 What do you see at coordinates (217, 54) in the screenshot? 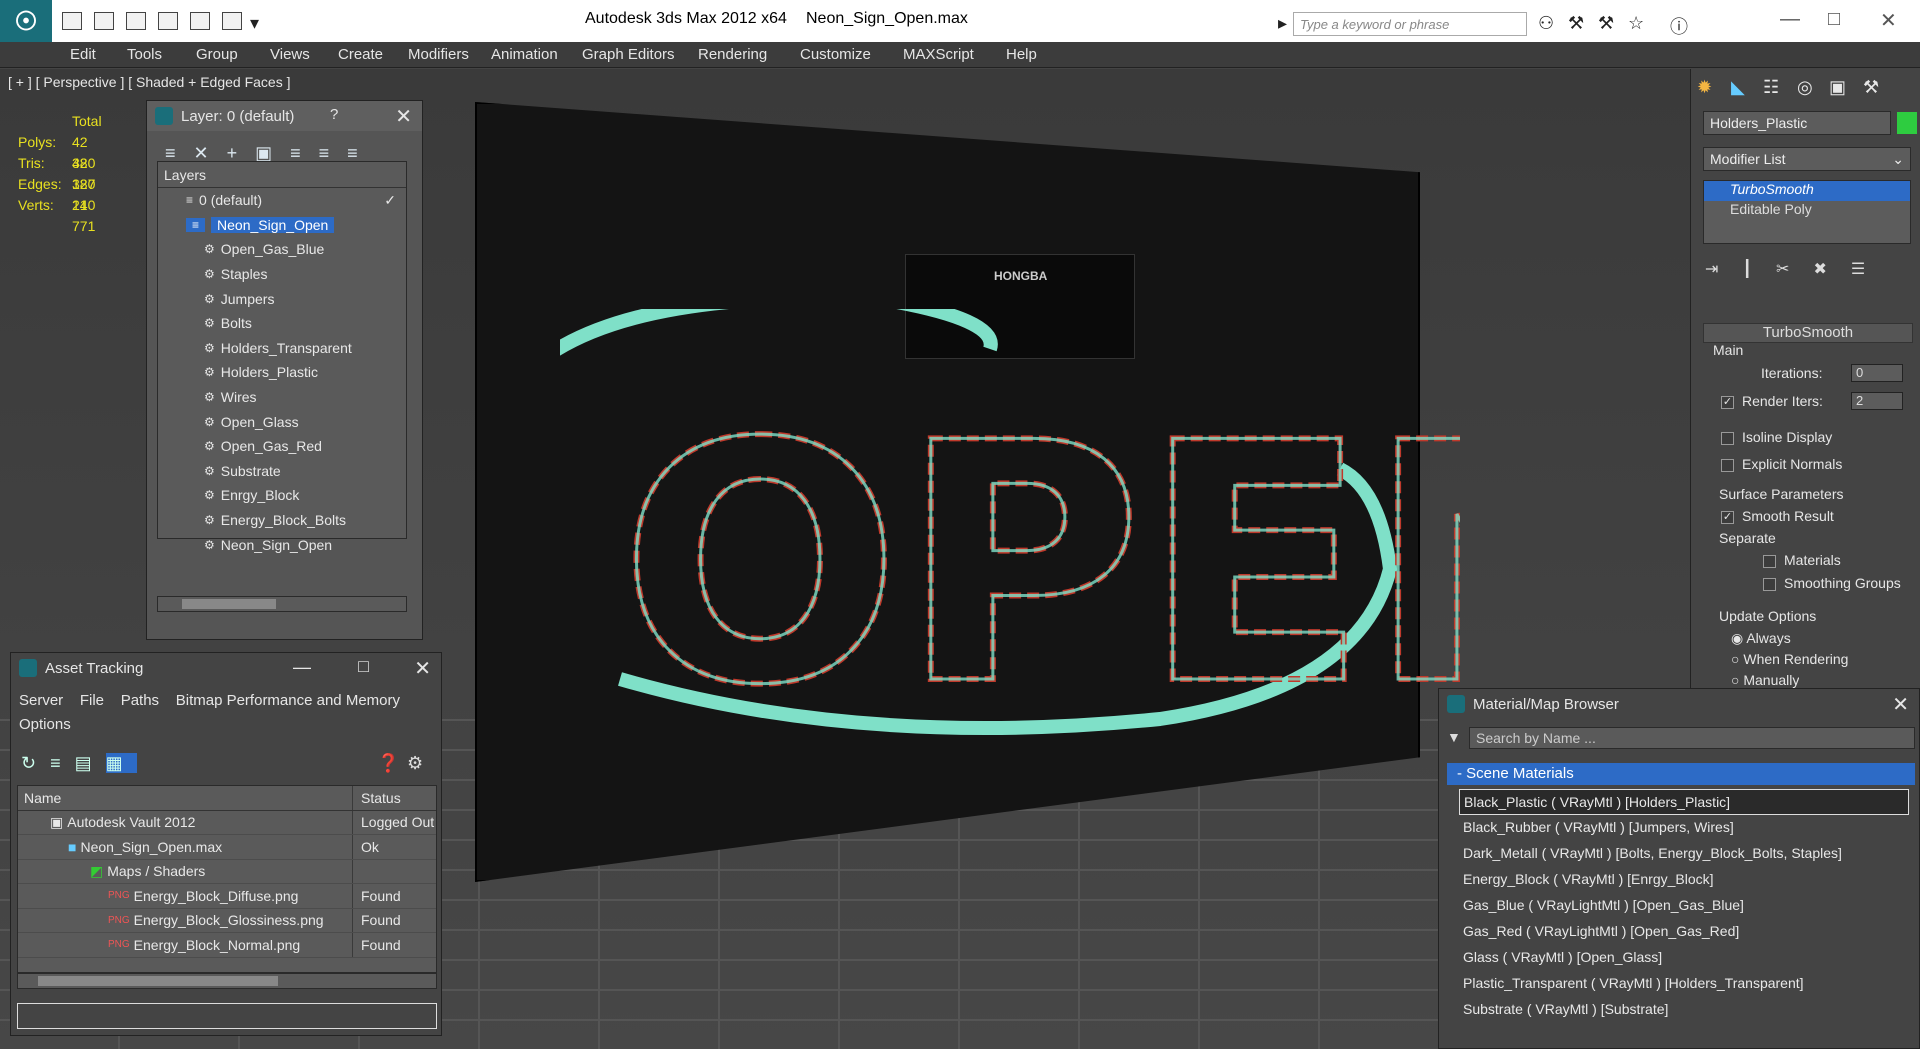
I see `menu-group: Group` at bounding box center [217, 54].